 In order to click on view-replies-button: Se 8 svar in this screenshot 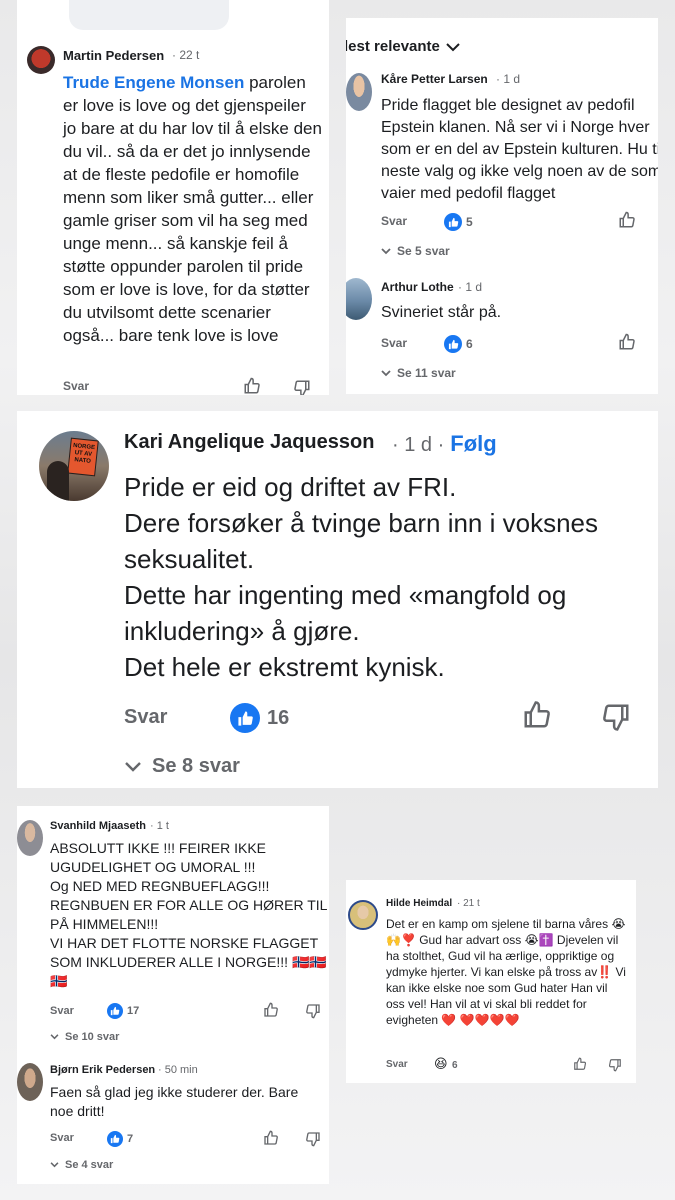, I will do `click(182, 766)`.